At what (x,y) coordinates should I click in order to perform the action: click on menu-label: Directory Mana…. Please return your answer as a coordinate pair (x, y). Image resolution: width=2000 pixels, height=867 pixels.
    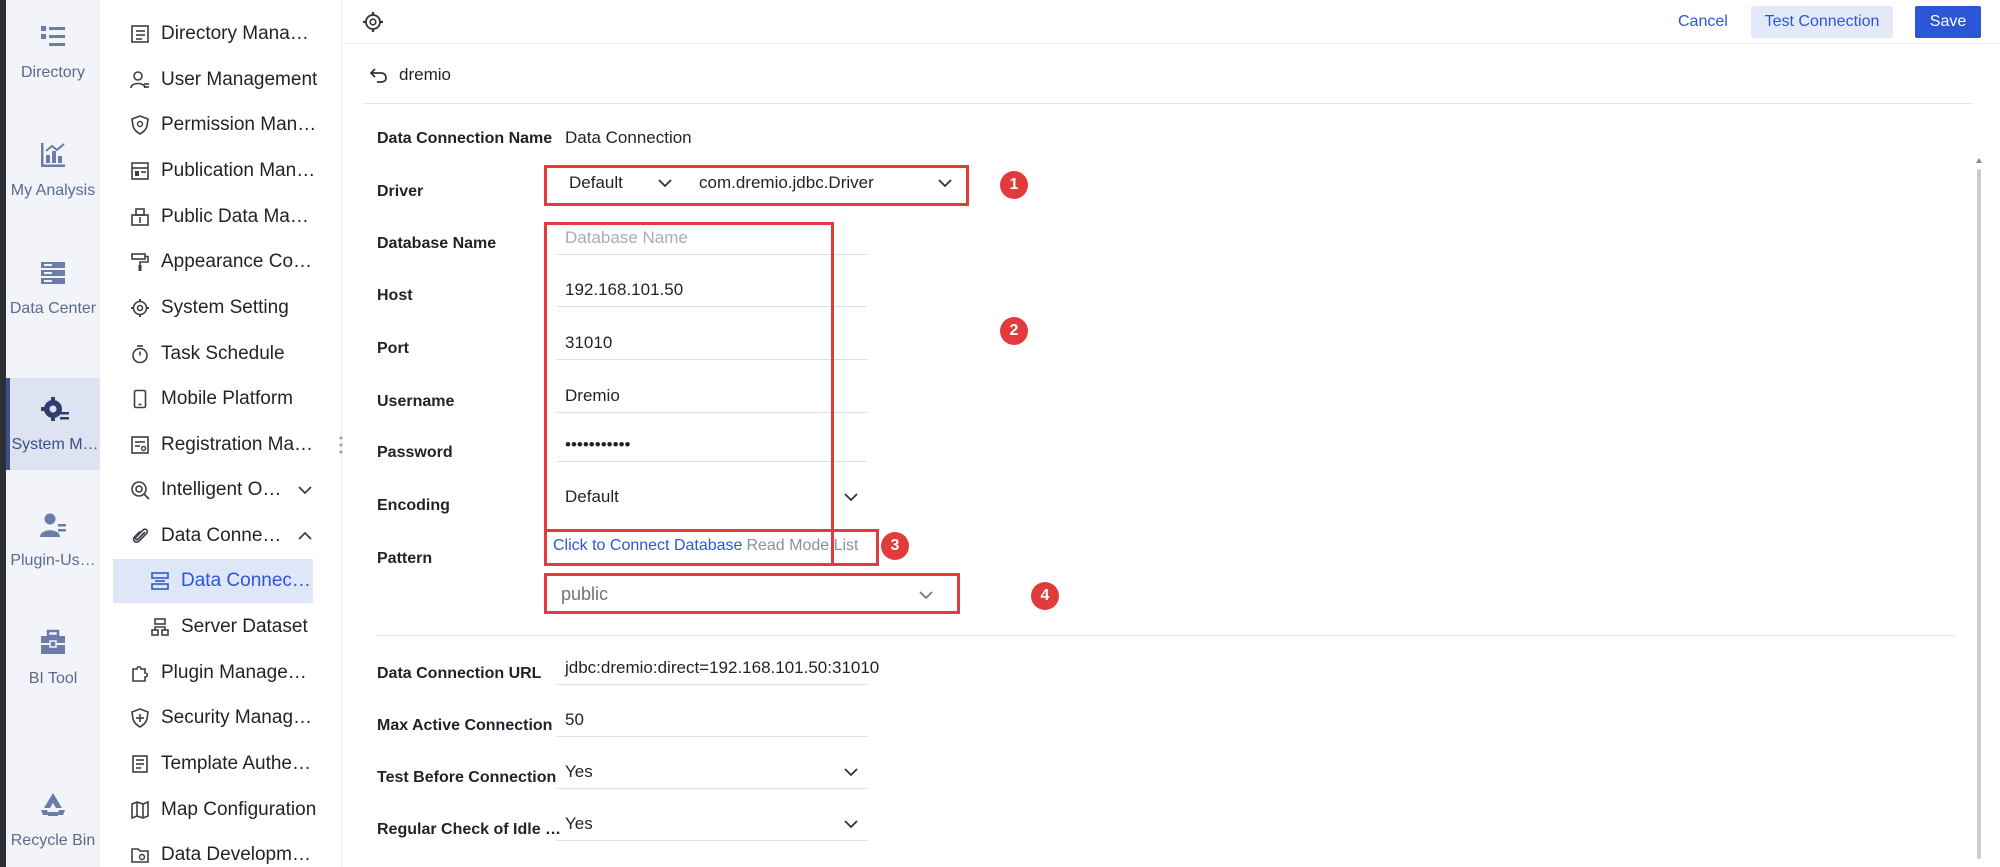
    Looking at the image, I should click on (235, 33).